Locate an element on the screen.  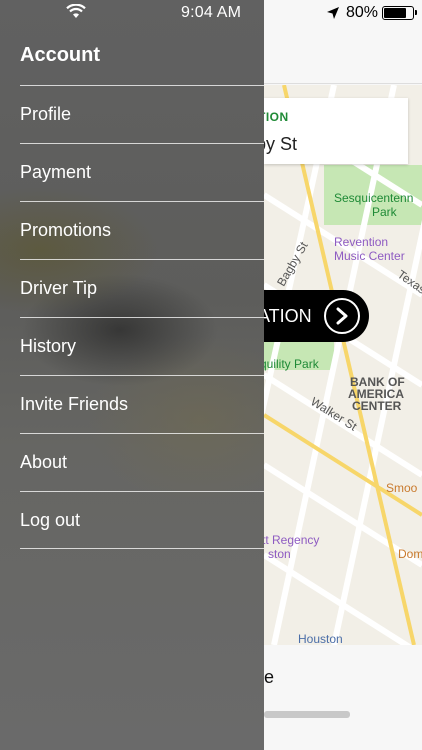
set-destination-button: ATION is located at coordinates (316, 316).